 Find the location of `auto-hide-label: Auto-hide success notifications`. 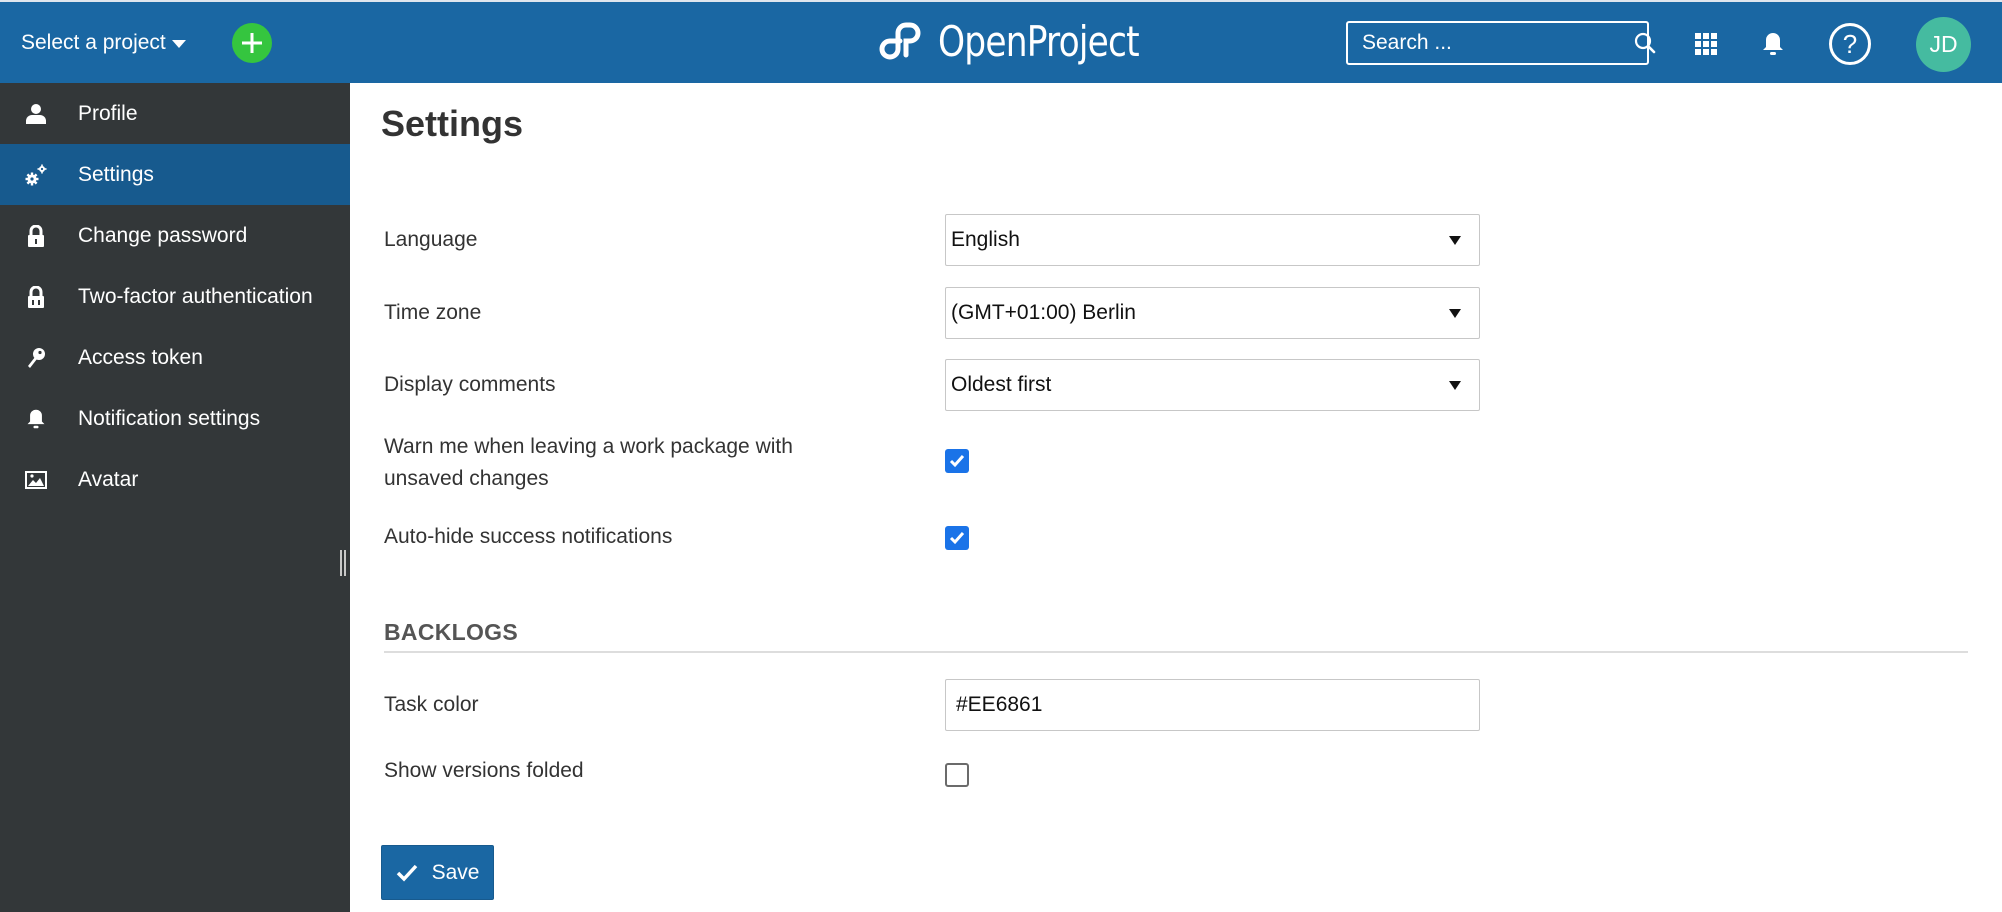

auto-hide-label: Auto-hide success notifications is located at coordinates (528, 536).